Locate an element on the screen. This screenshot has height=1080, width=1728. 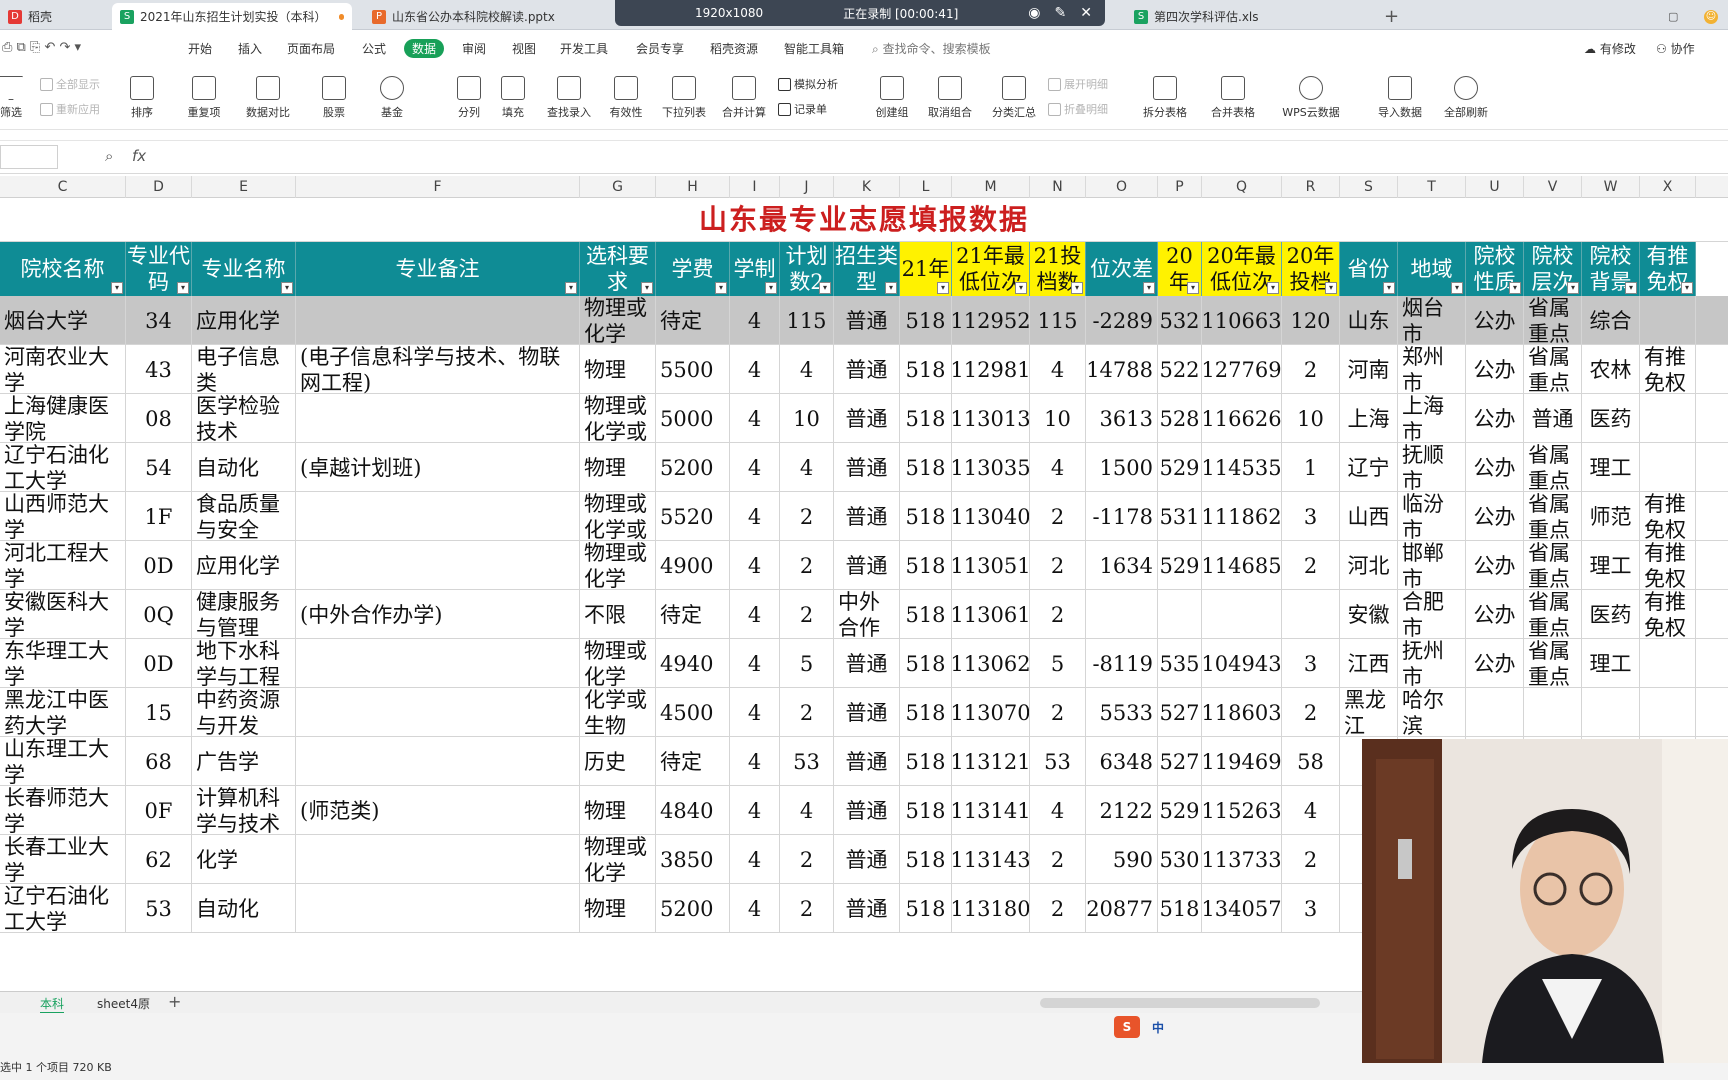
table-cell: 5200 is located at coordinates (693, 467).